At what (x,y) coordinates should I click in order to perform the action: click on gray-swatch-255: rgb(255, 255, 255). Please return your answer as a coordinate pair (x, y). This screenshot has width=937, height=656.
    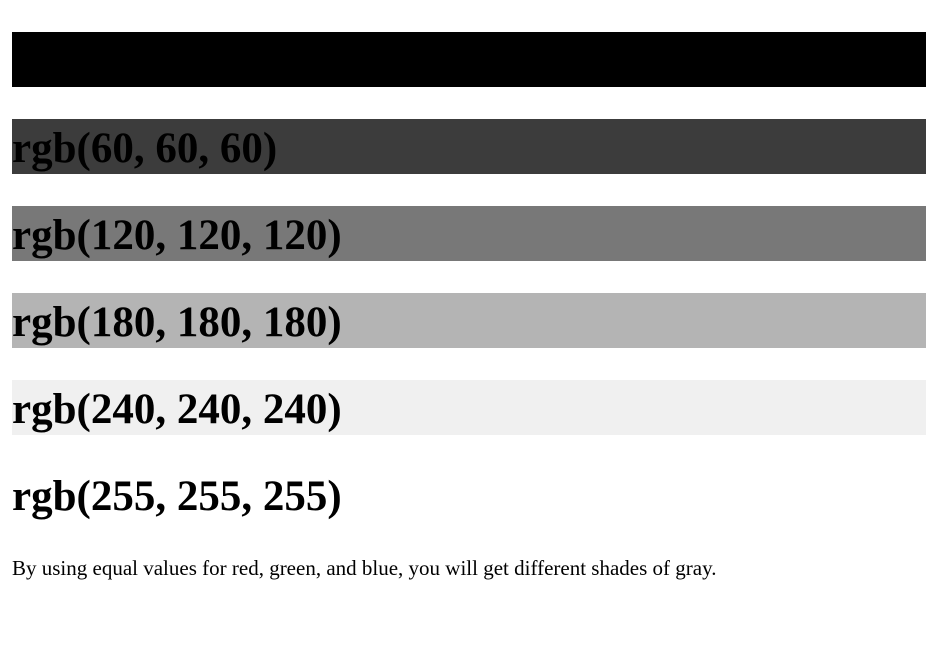
    Looking at the image, I should click on (469, 494).